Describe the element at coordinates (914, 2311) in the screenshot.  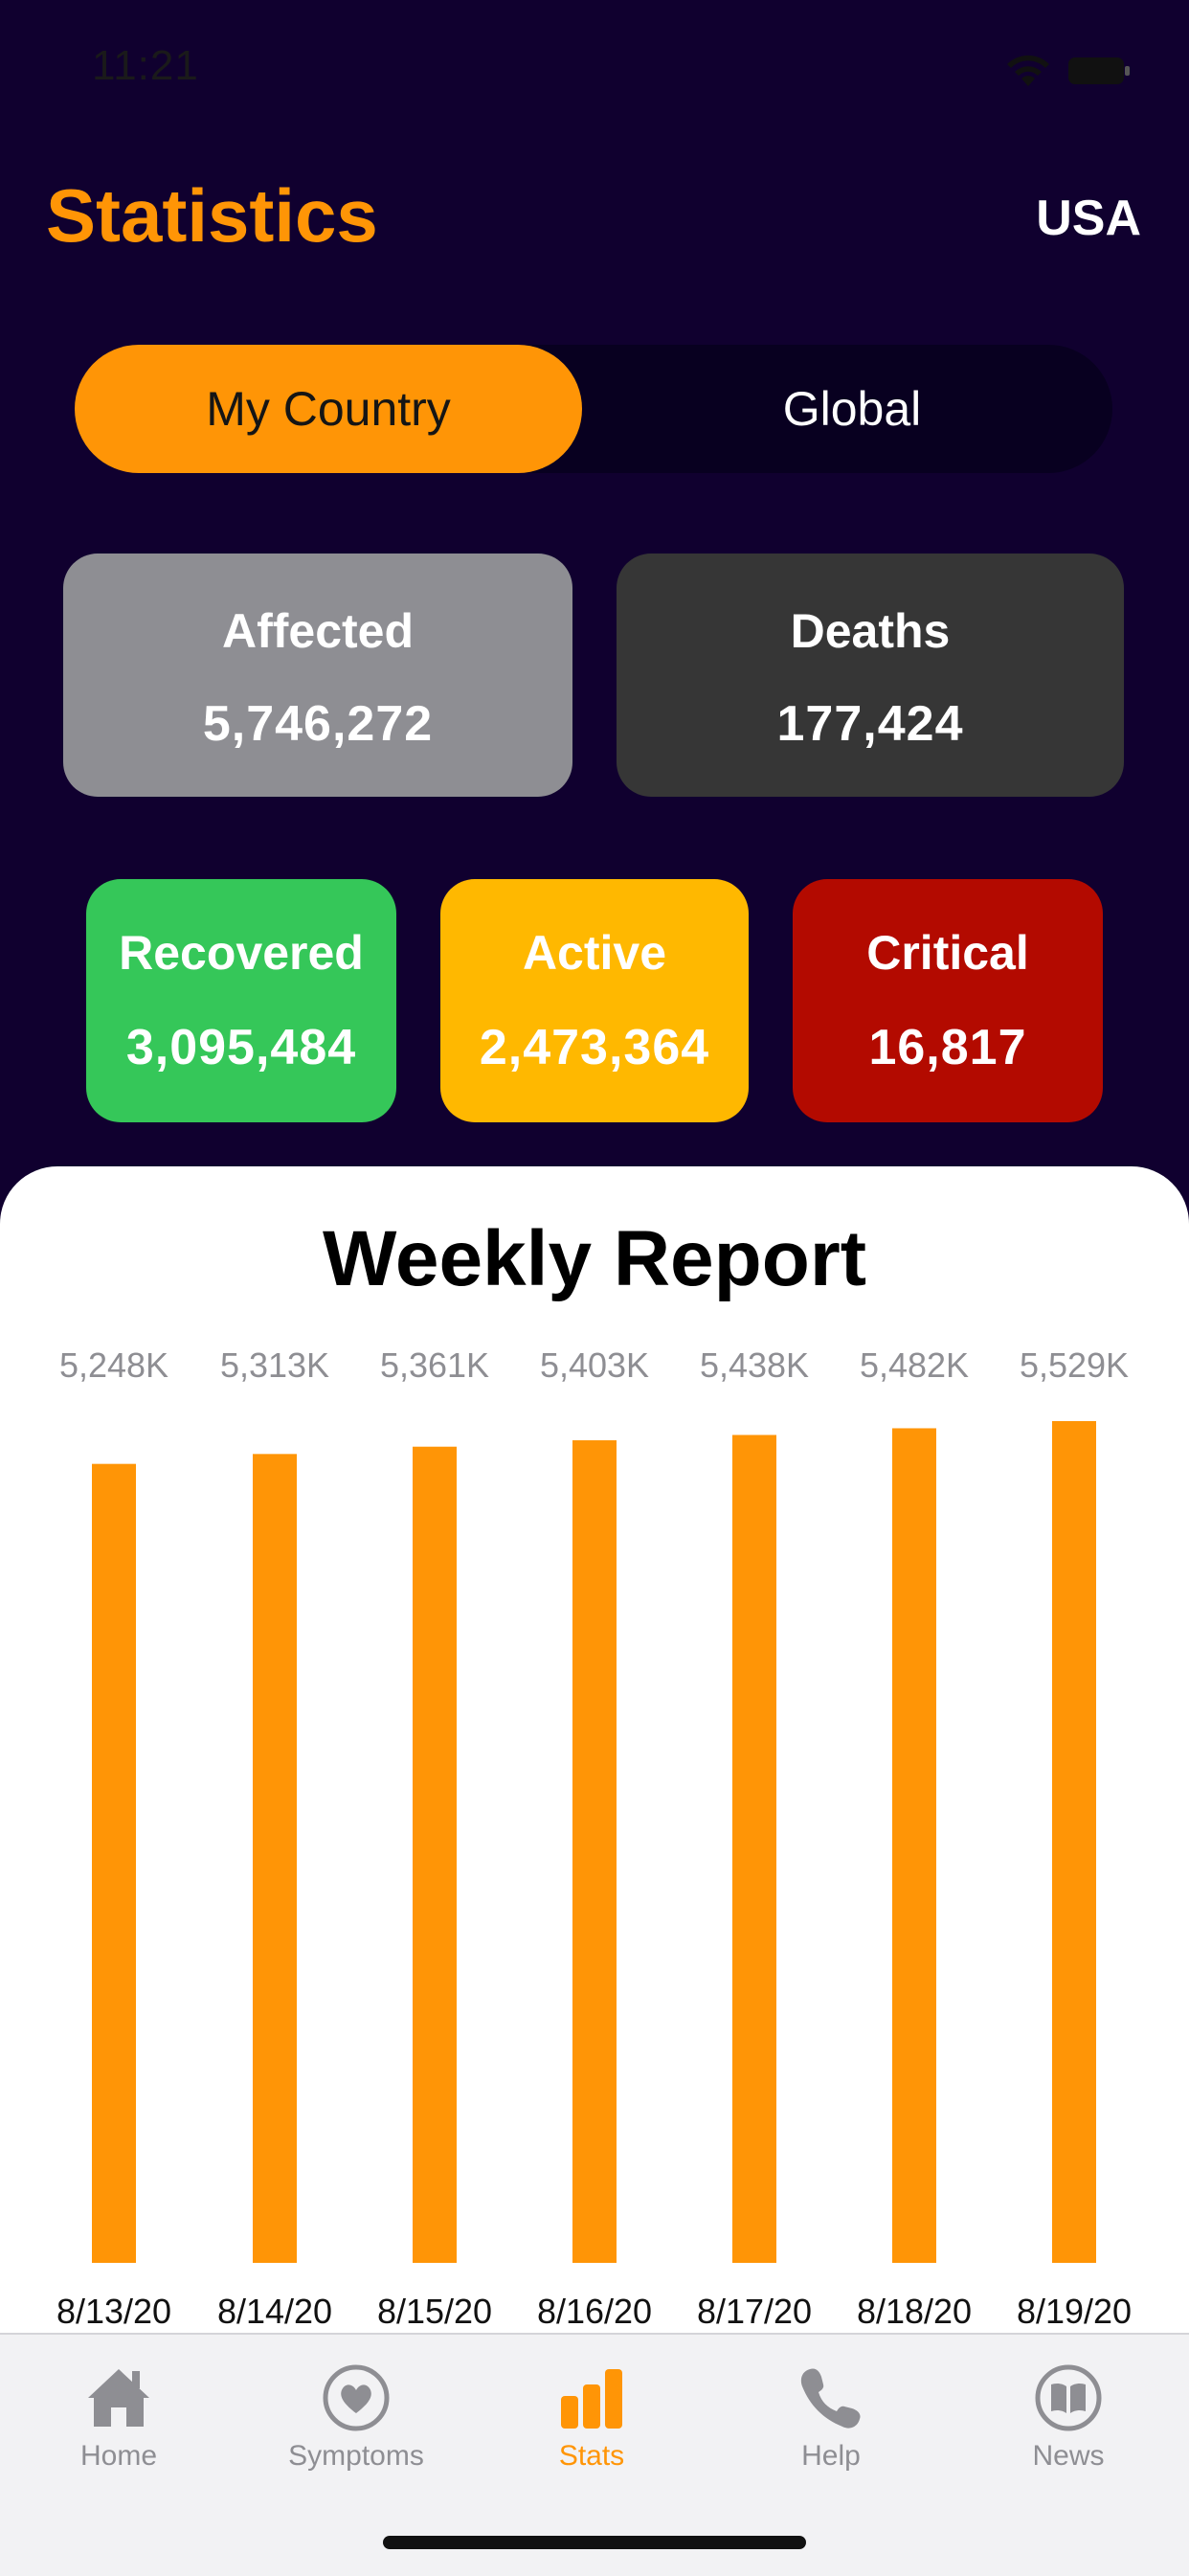
I see `chart-category-label: 8/18/20` at that location.